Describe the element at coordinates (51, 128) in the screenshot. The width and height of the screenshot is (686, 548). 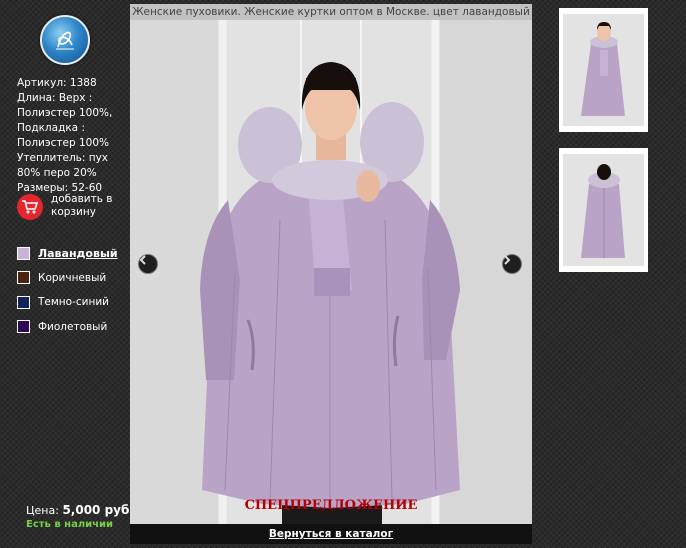
I see `detail-line: Подкладка :` at that location.